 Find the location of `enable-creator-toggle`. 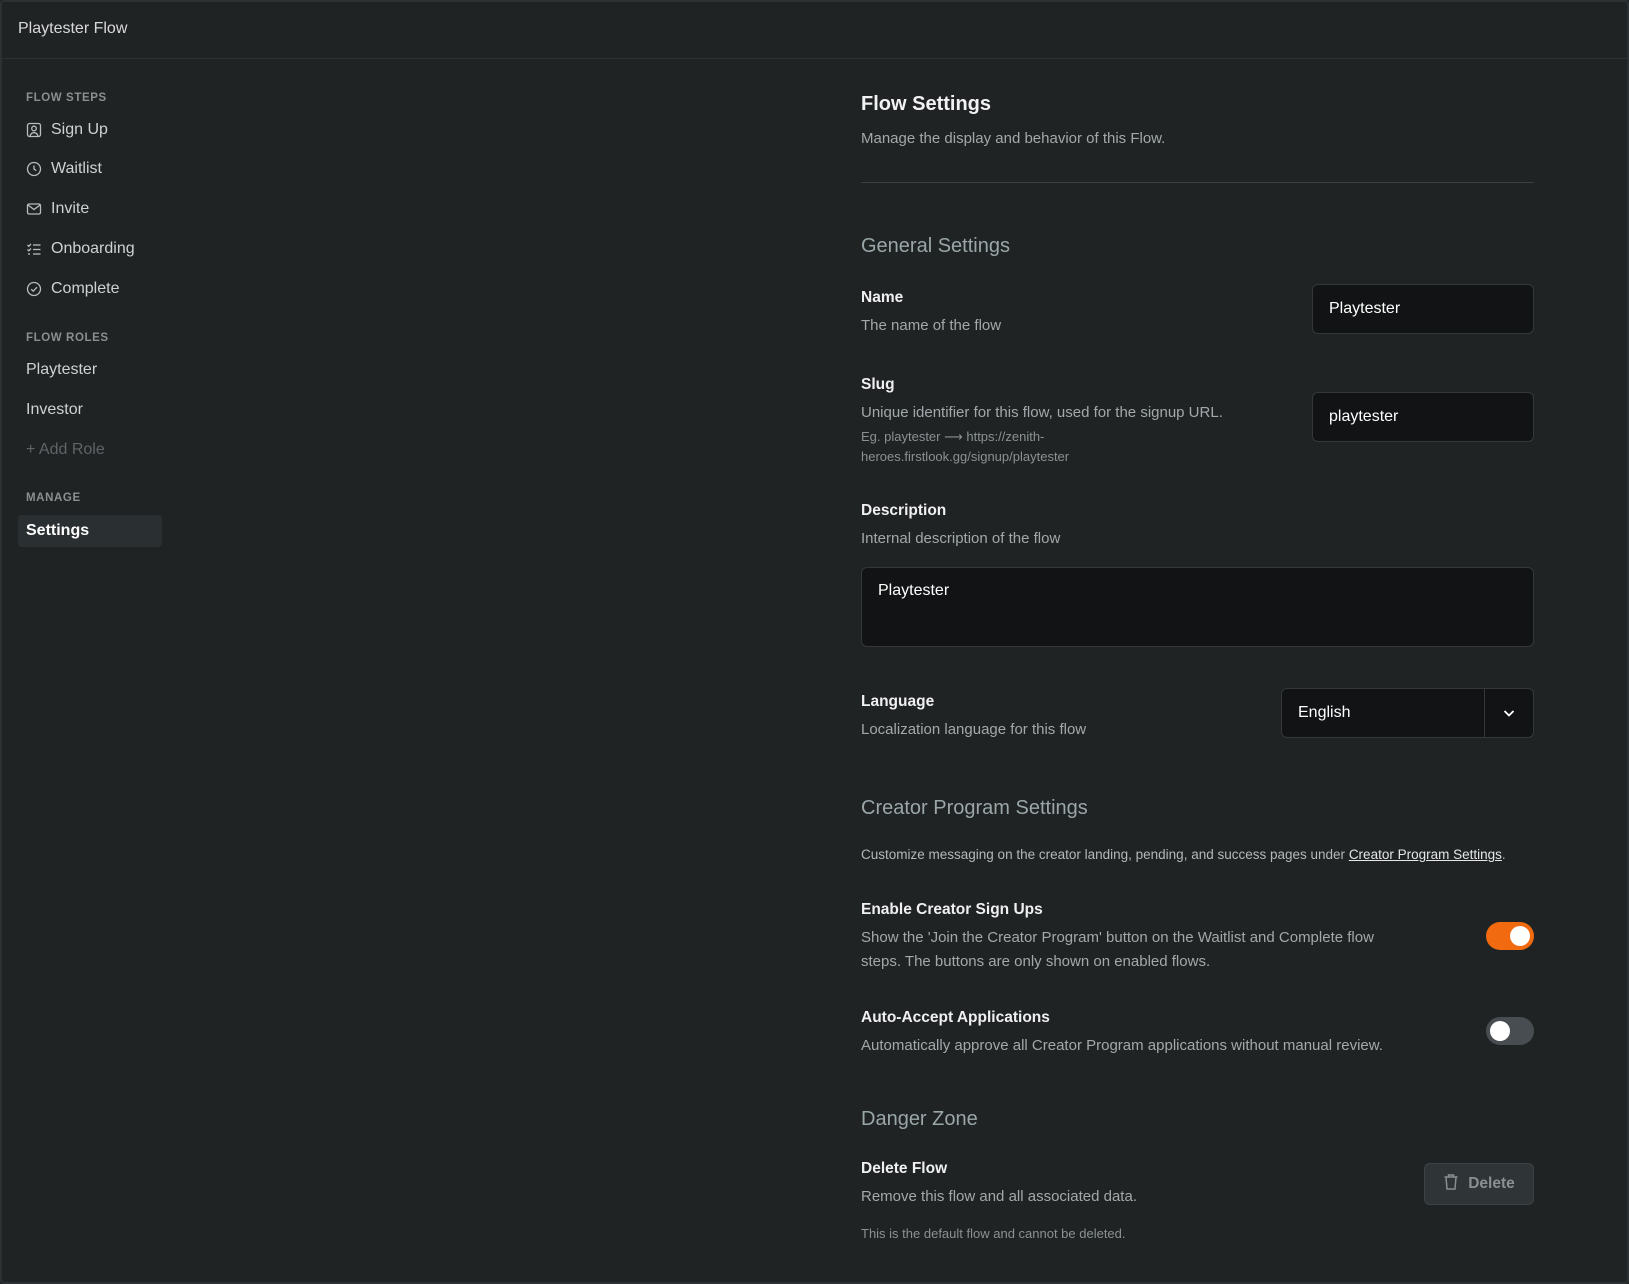

enable-creator-toggle is located at coordinates (1510, 936).